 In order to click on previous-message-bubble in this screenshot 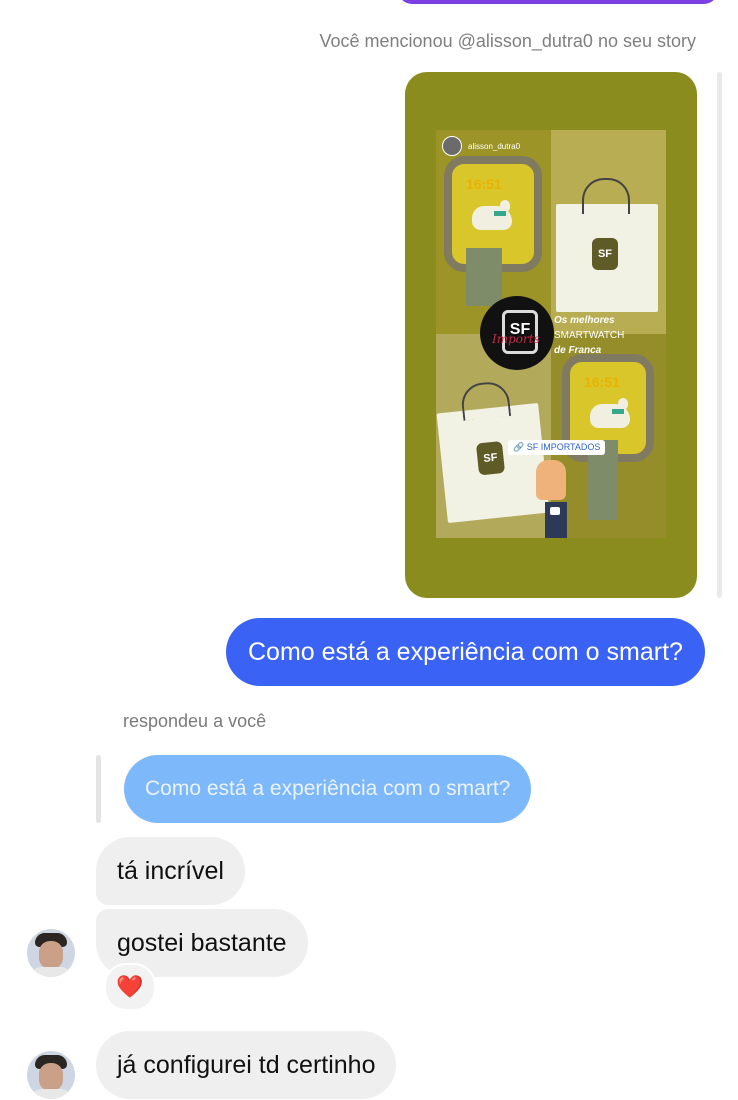, I will do `click(558, 2)`.